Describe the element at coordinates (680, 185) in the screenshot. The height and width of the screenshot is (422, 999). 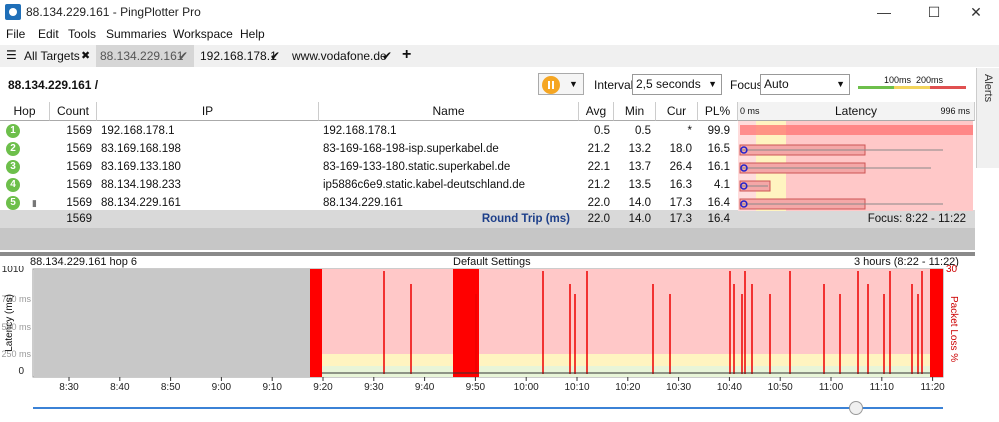
I see `cell-cur: 16.3` at that location.